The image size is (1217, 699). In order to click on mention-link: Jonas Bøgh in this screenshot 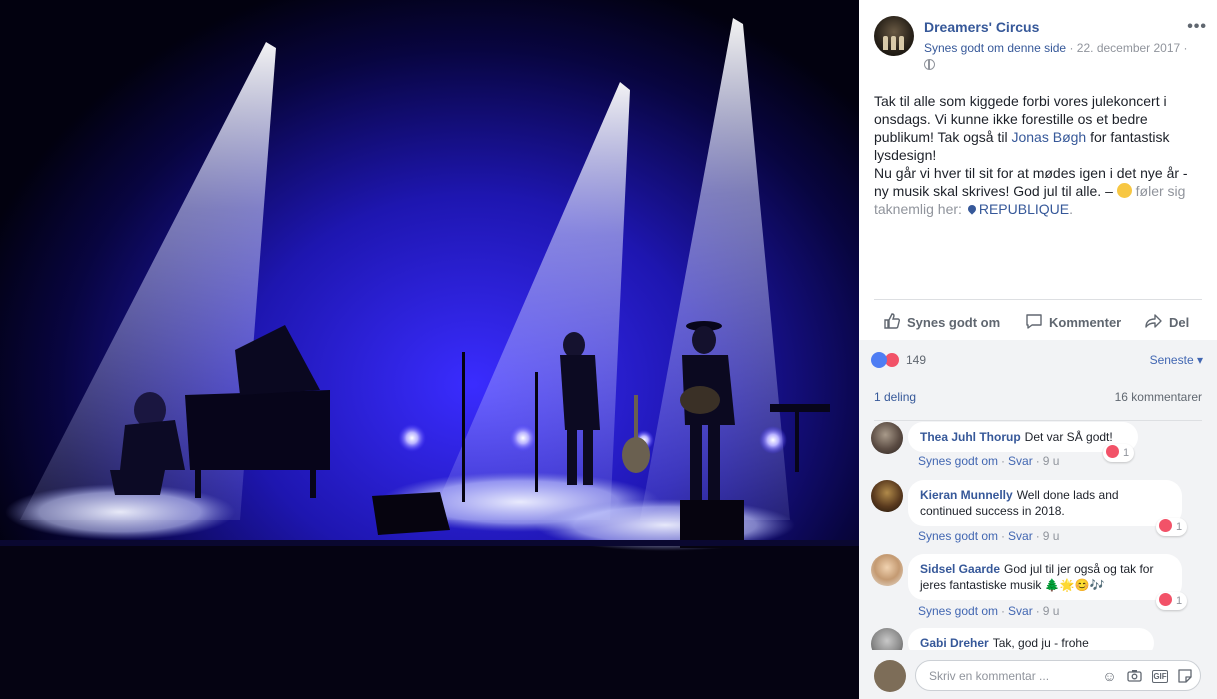, I will do `click(1048, 137)`.